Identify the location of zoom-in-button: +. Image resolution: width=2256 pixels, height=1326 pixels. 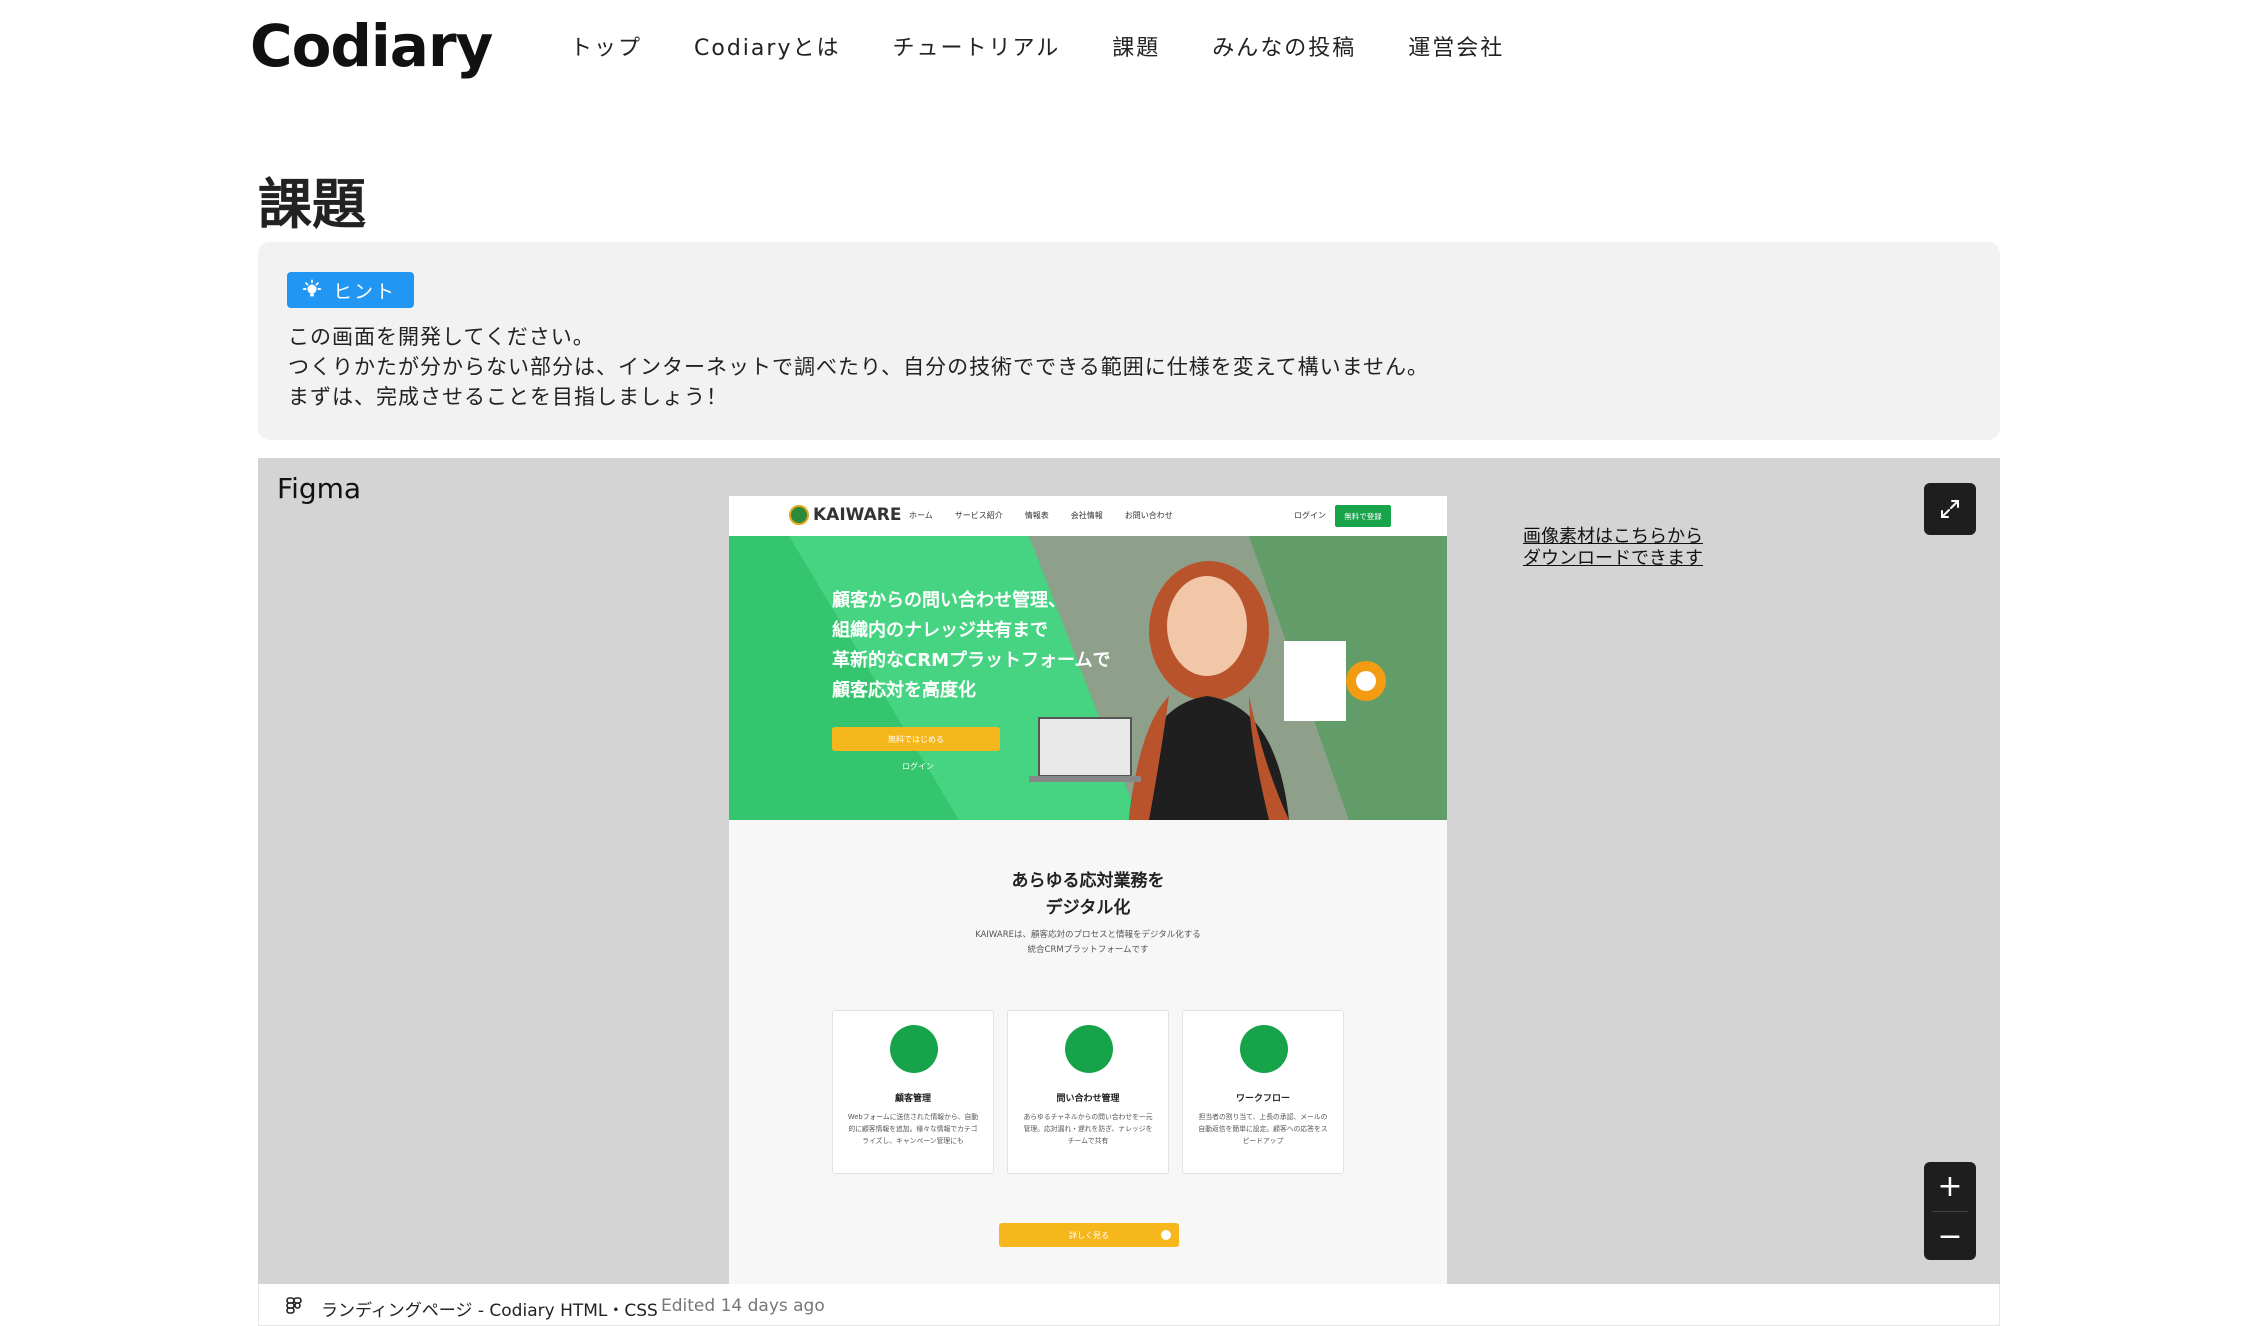
(1950, 1186).